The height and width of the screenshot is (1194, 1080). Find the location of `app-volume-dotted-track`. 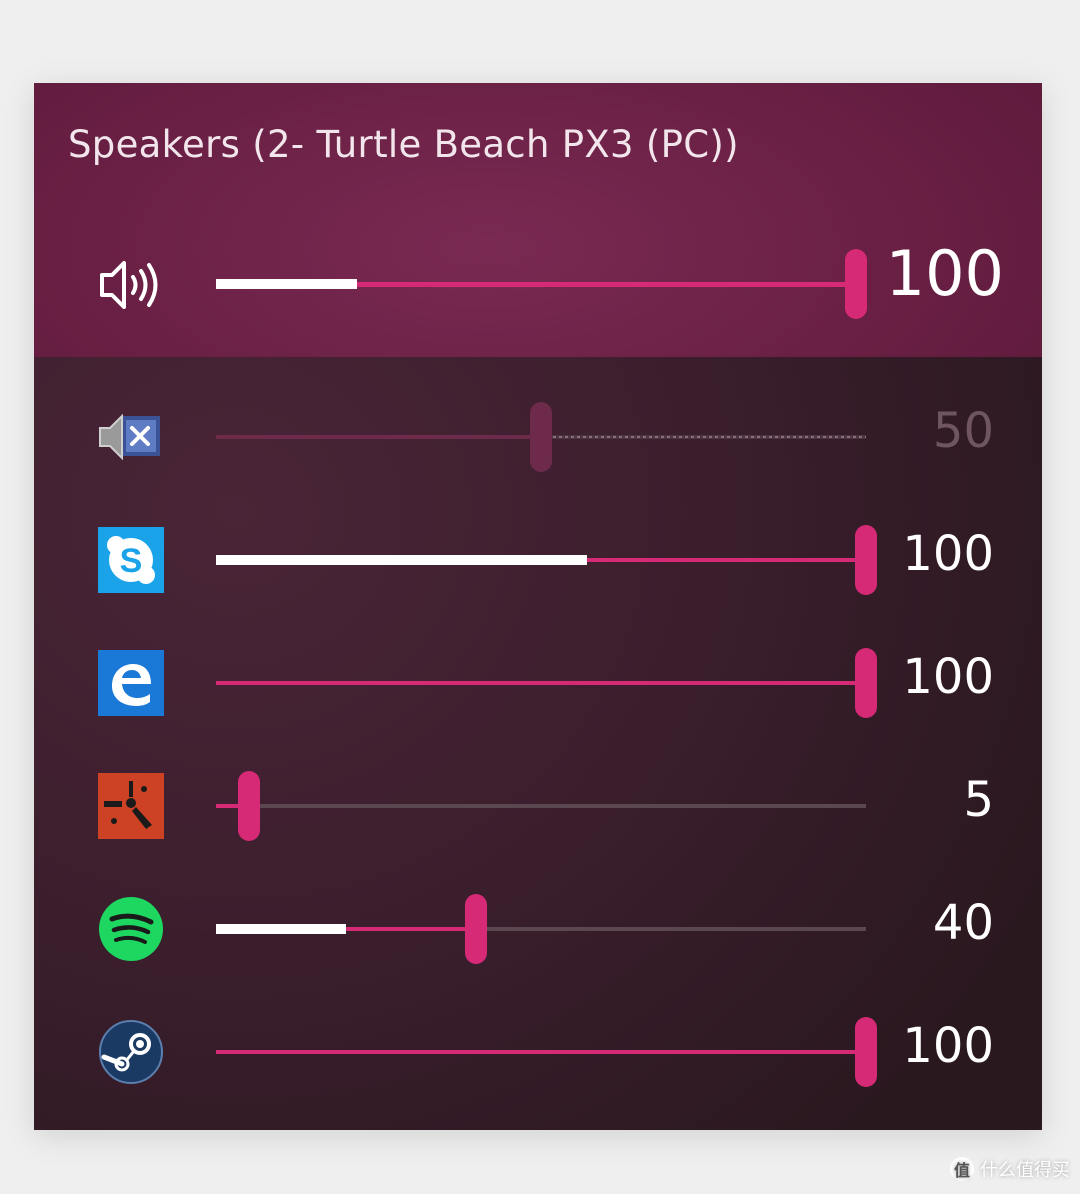

app-volume-dotted-track is located at coordinates (703, 437).